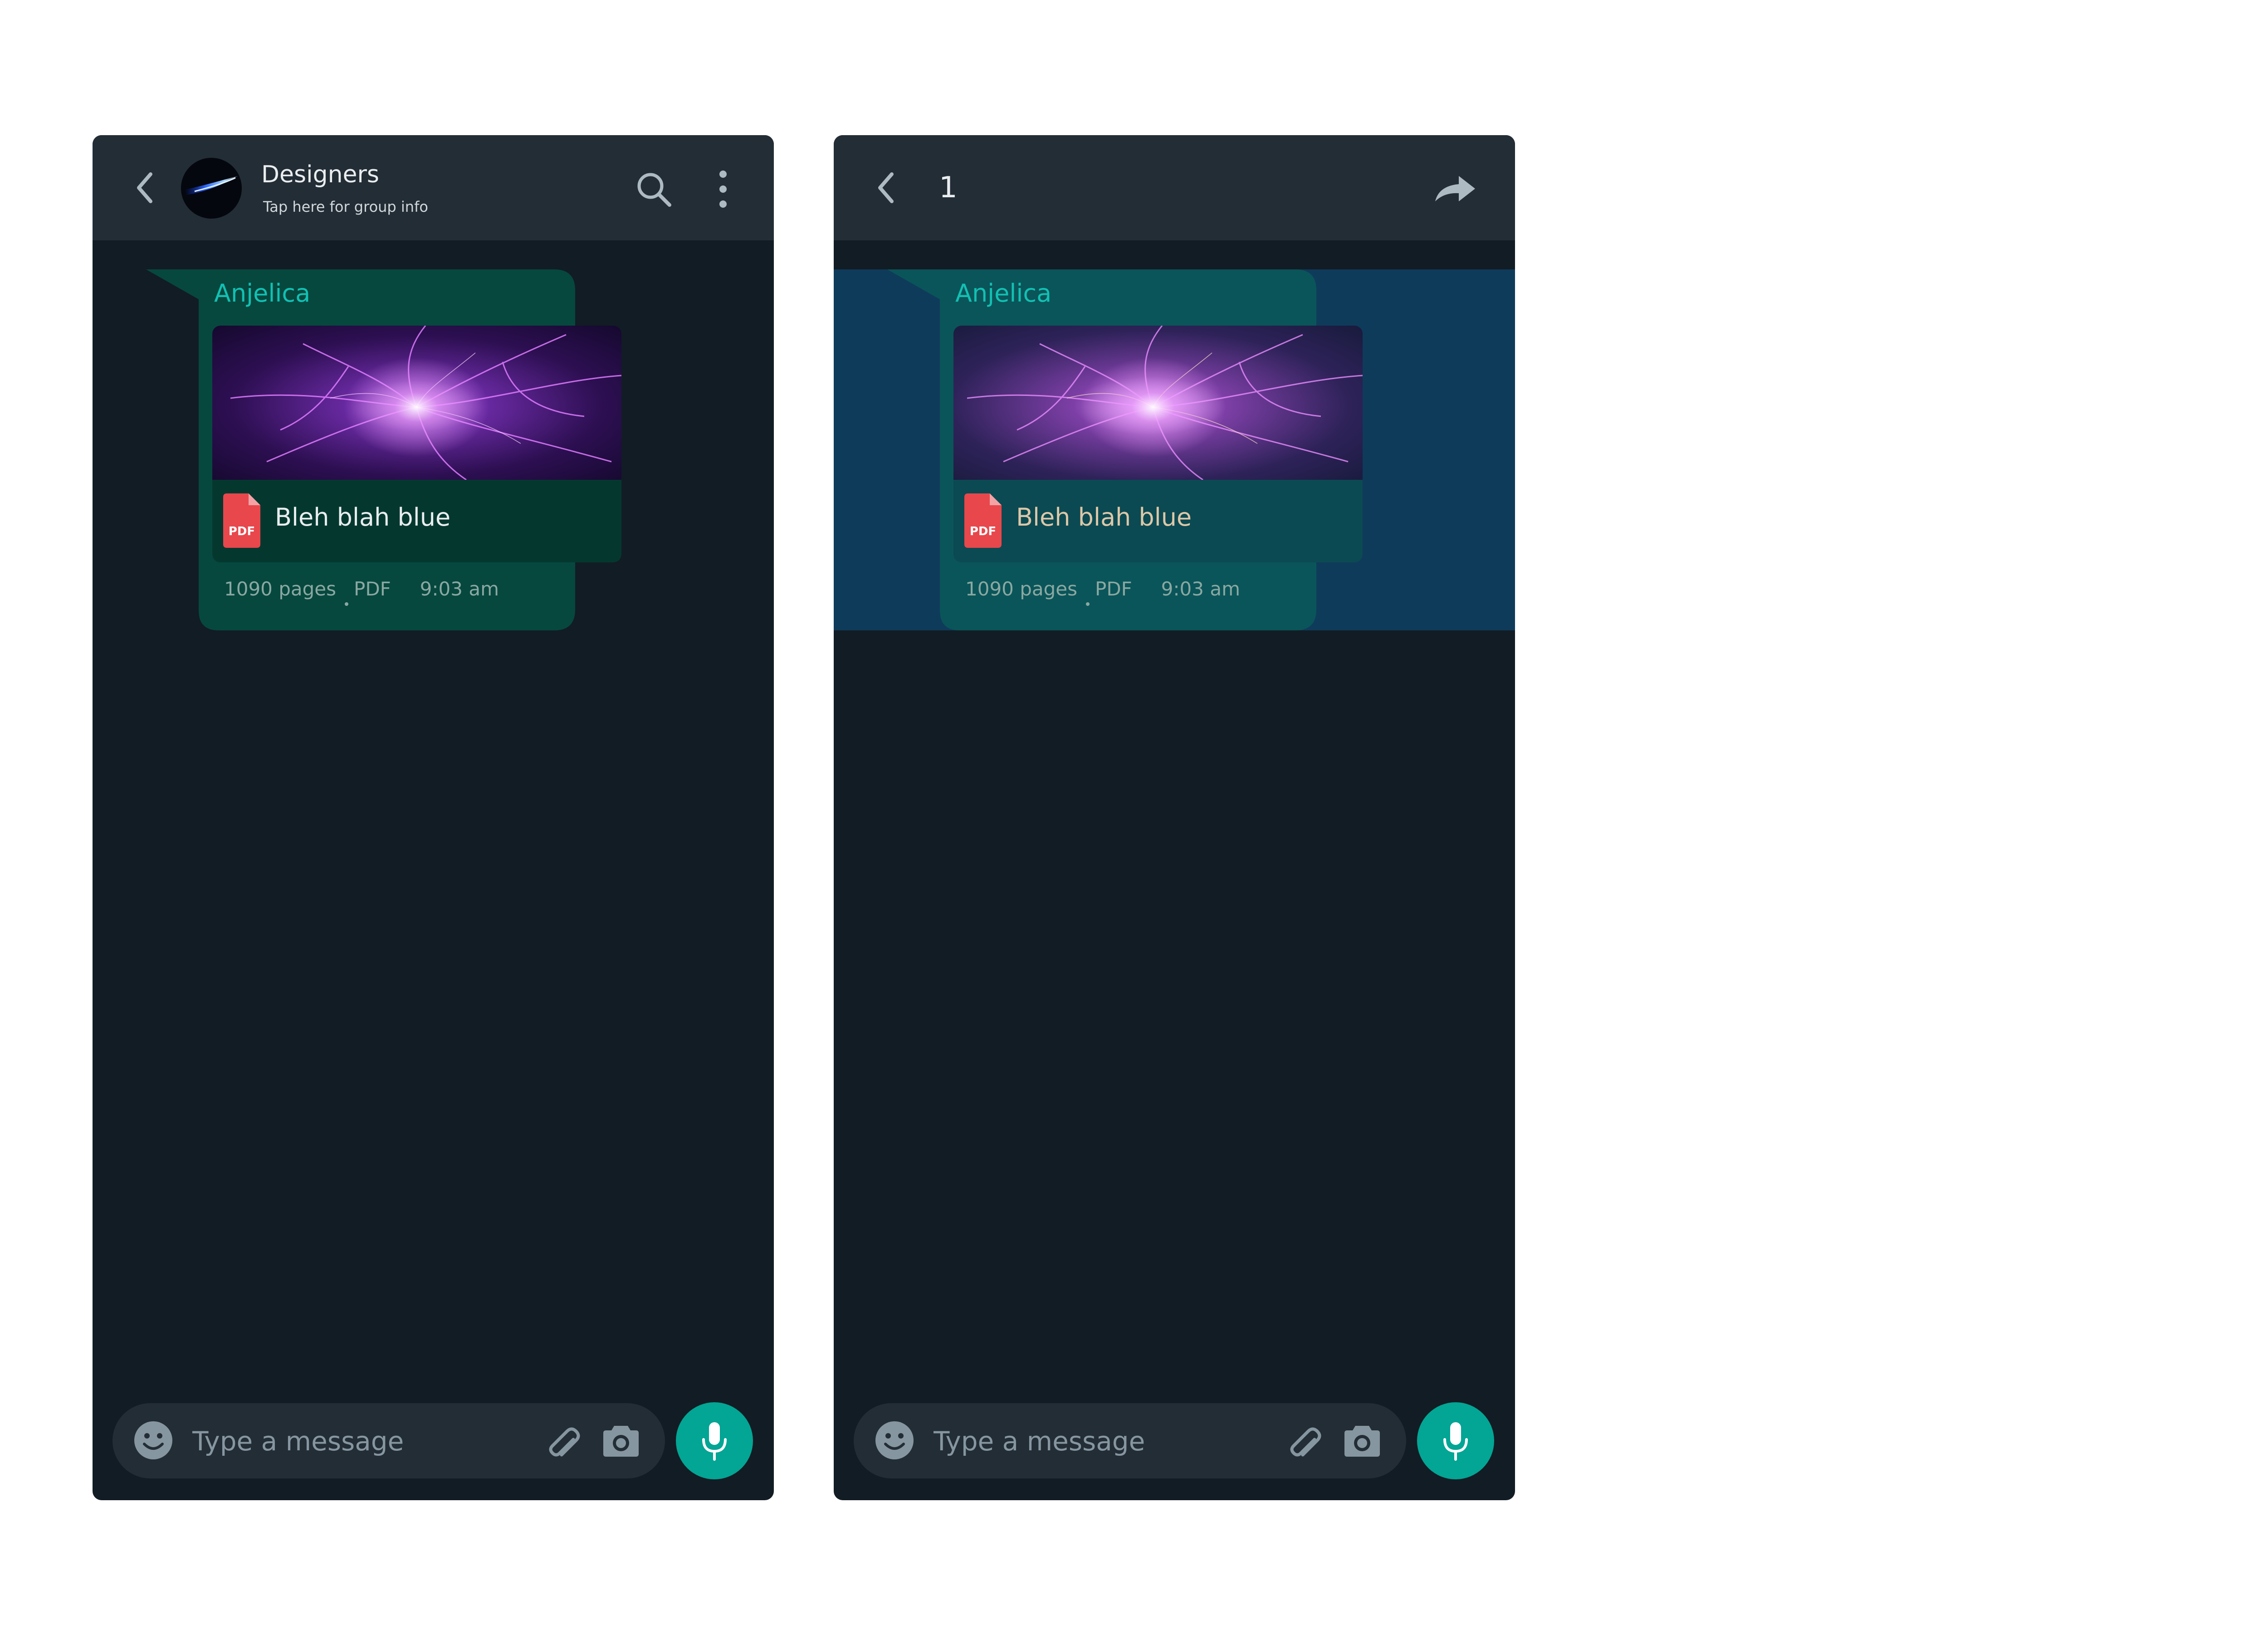 The image size is (2268, 1634). Describe the element at coordinates (948, 188) in the screenshot. I see `selected-count: 1` at that location.